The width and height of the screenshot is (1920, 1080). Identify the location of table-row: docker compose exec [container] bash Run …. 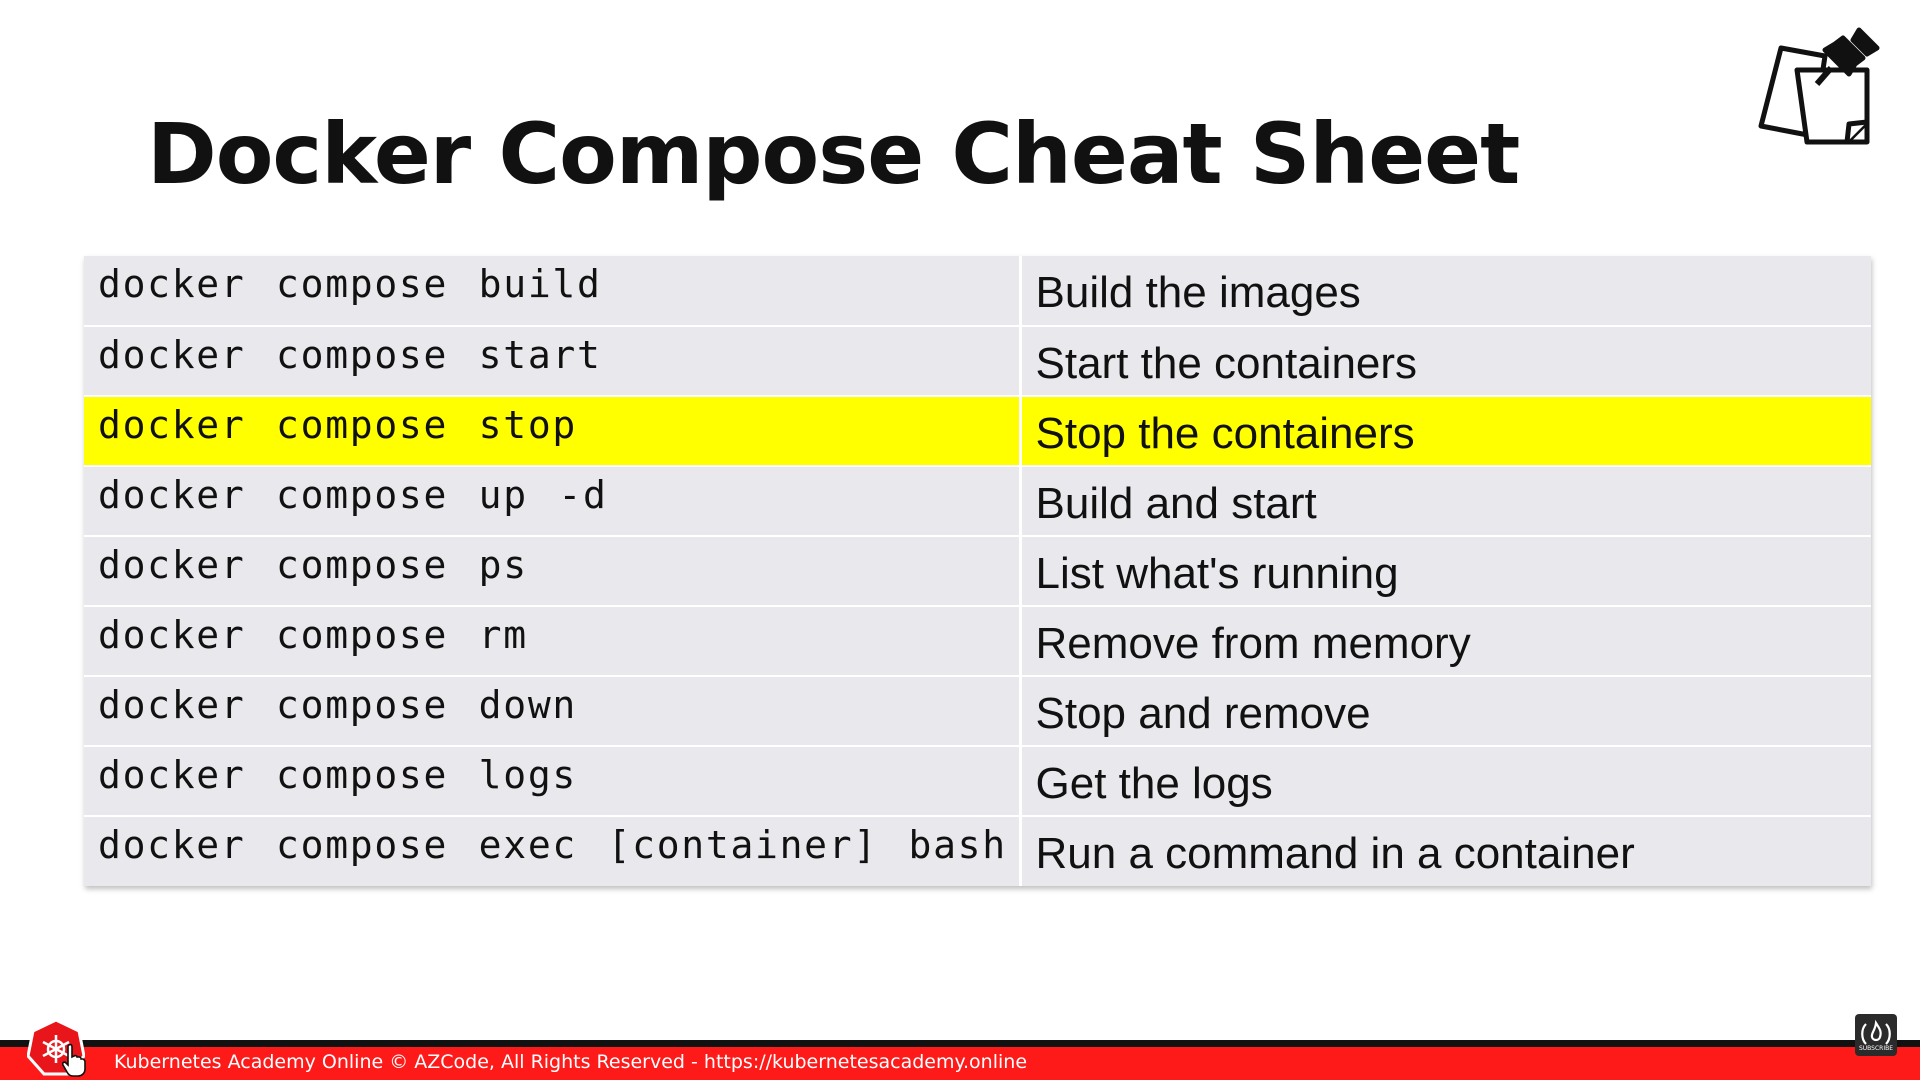
(977, 851).